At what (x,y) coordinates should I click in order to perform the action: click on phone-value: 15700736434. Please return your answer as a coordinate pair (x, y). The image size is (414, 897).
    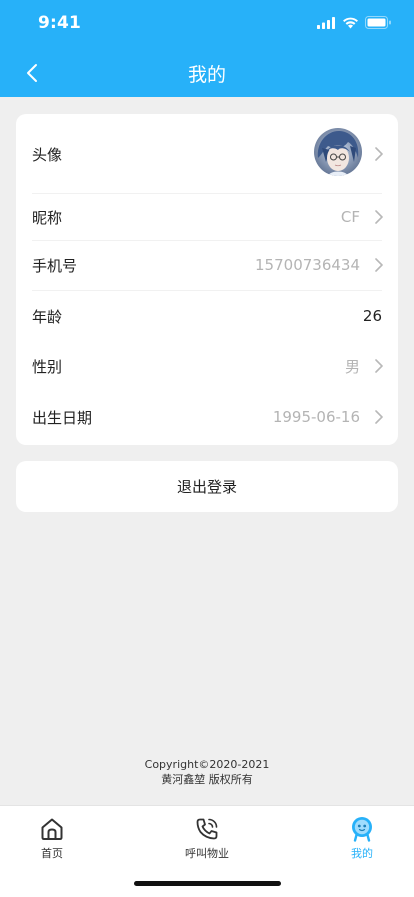
    Looking at the image, I should click on (307, 265).